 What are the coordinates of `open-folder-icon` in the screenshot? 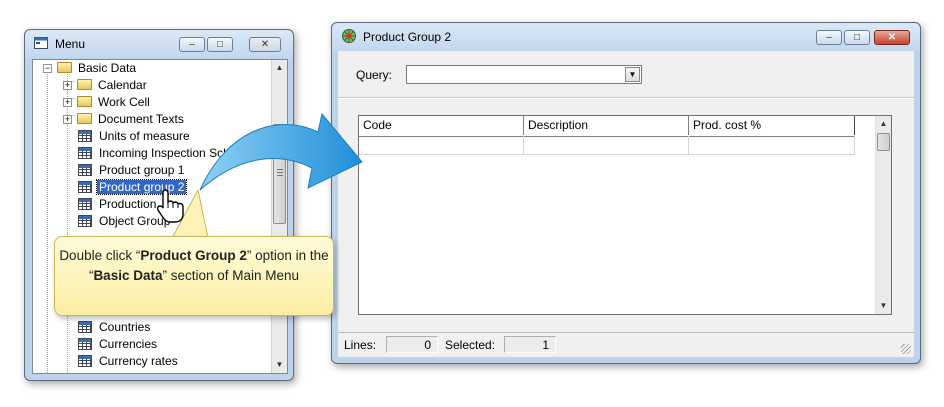 It's located at (64, 67).